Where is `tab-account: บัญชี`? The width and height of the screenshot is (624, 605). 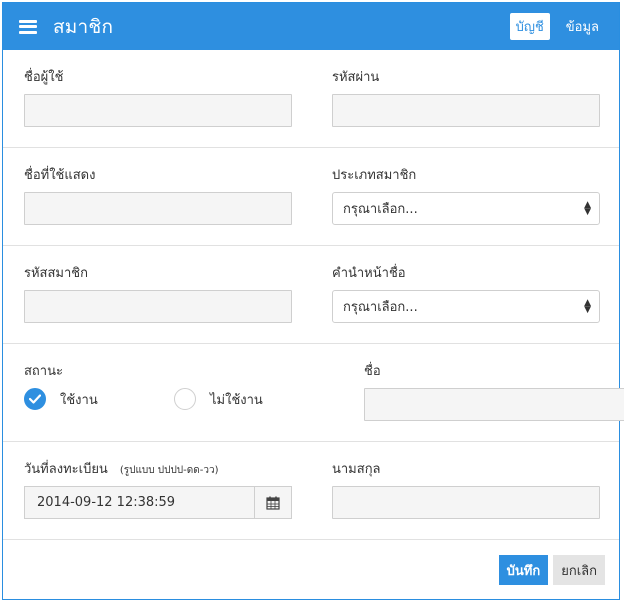
tab-account: บัญชี is located at coordinates (529, 26).